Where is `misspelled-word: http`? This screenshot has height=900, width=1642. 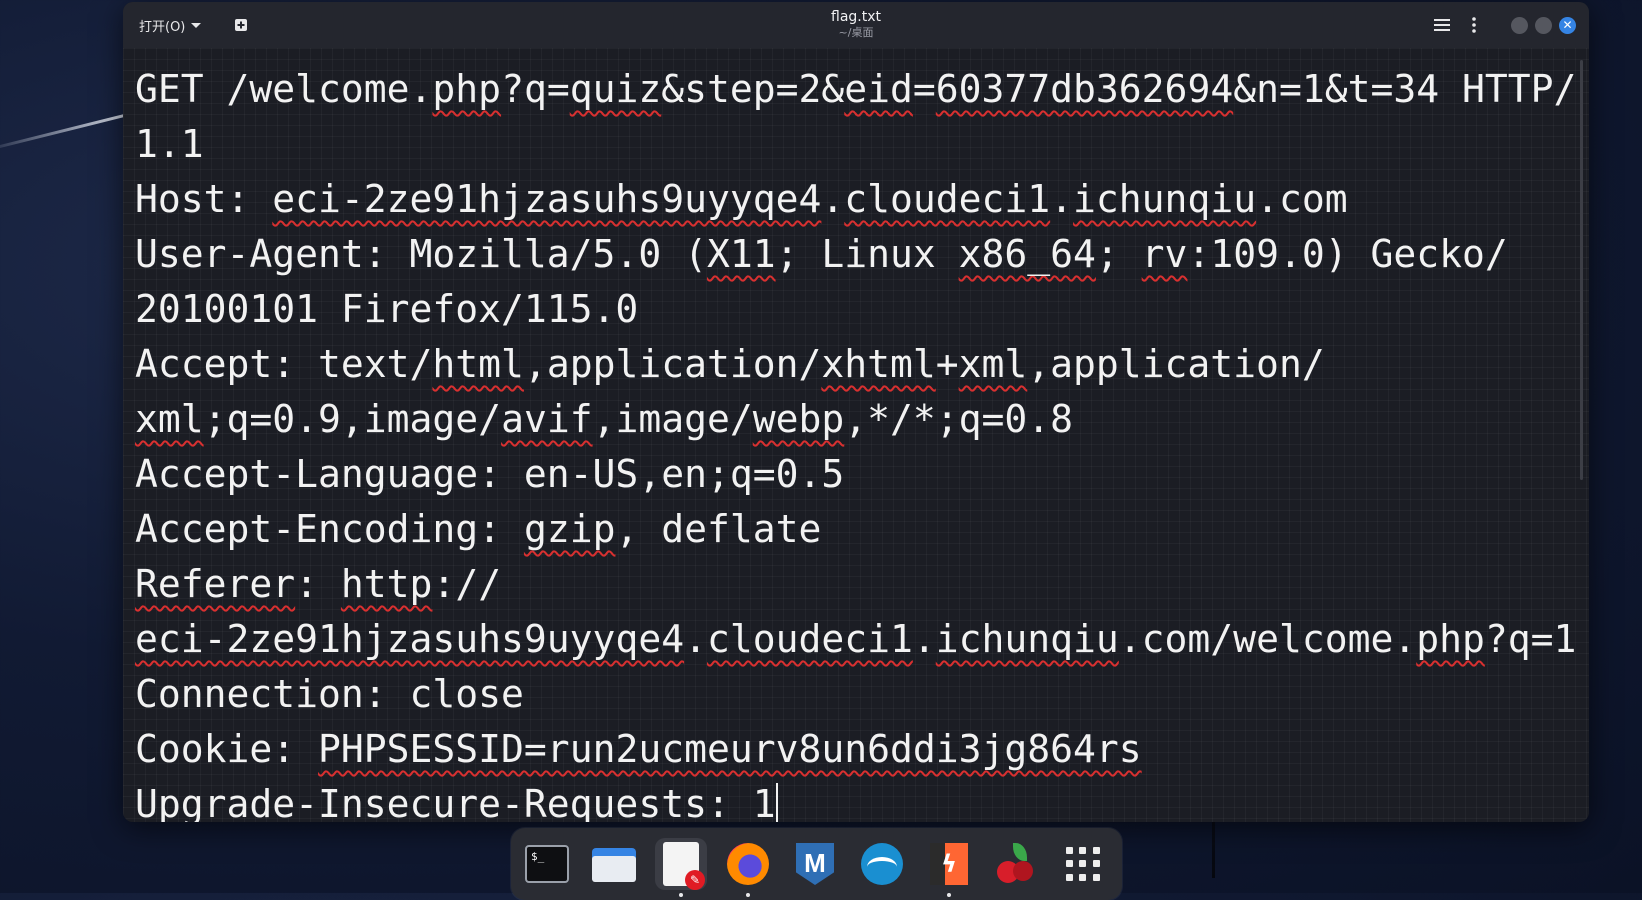 misspelled-word: http is located at coordinates (386, 584).